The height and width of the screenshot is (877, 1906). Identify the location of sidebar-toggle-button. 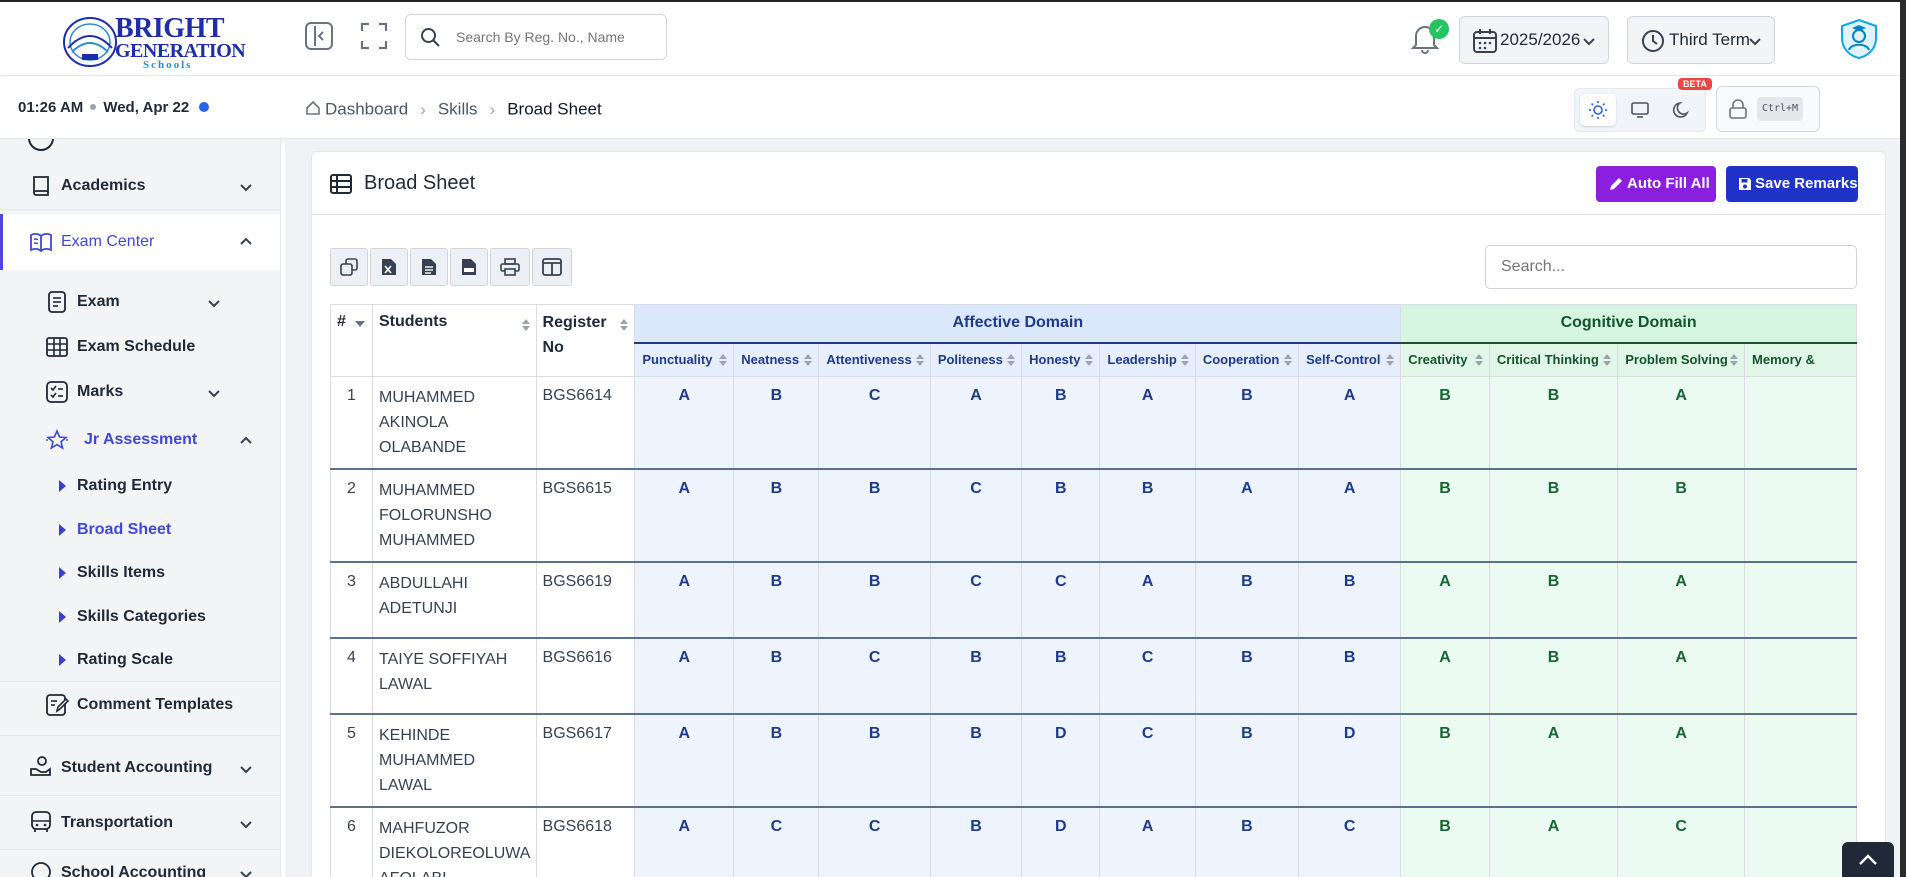
(319, 36).